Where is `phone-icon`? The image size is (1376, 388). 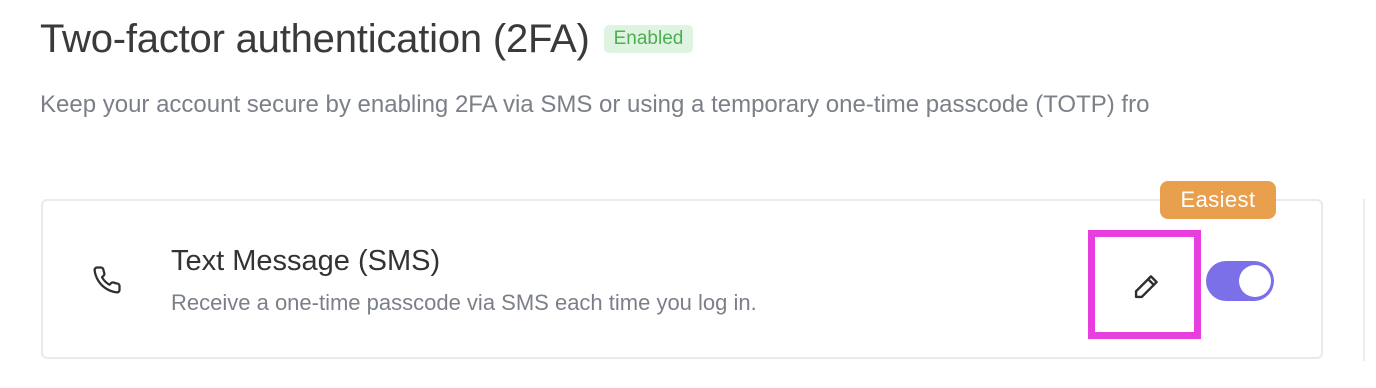
phone-icon is located at coordinates (107, 280).